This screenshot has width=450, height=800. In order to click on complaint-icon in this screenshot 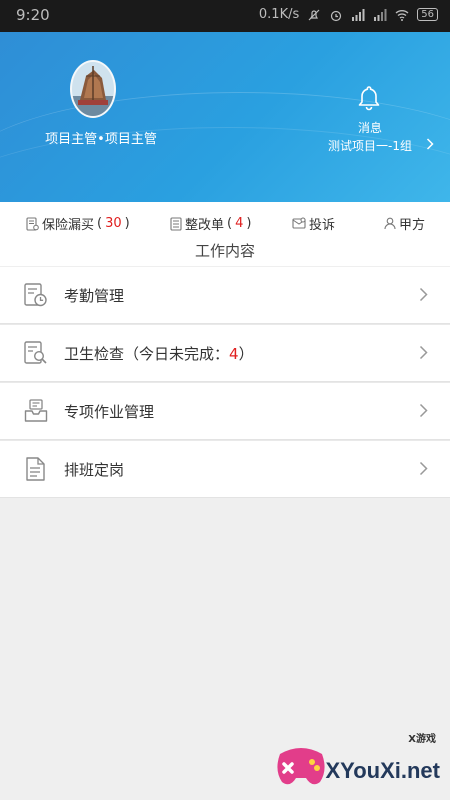, I will do `click(299, 223)`.